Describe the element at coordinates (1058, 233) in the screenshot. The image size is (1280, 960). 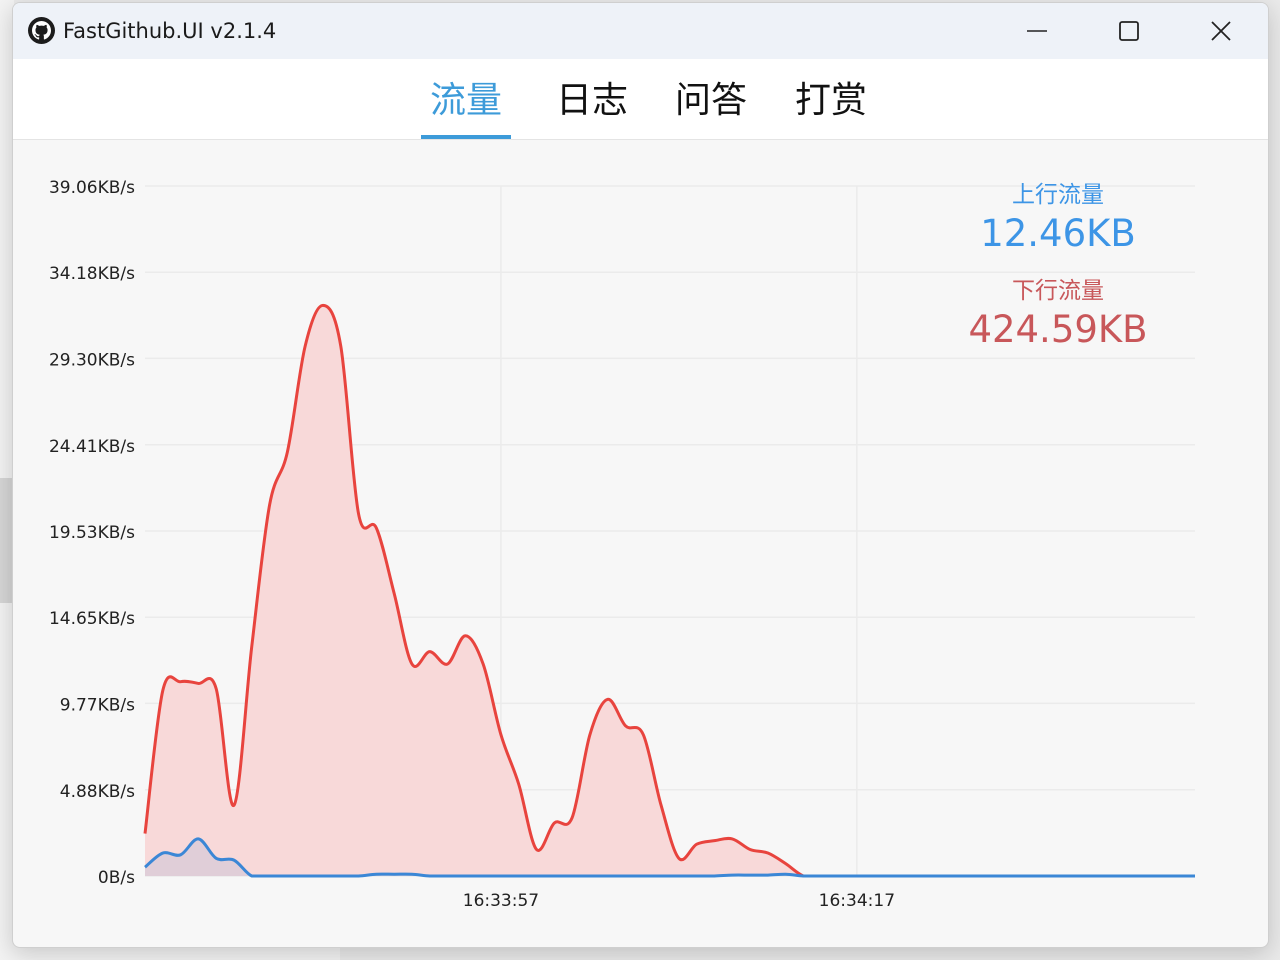
I see `upload-value: 12.46KB` at that location.